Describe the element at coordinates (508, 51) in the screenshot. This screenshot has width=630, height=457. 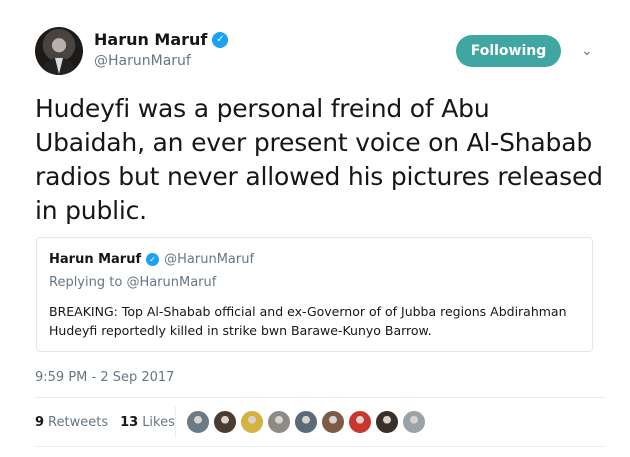
I see `following-button: Following` at that location.